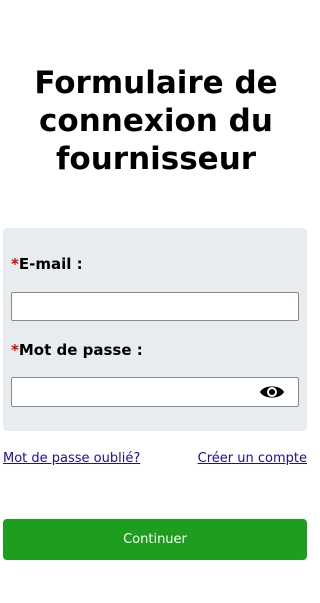 The width and height of the screenshot is (320, 603). What do you see at coordinates (155, 539) in the screenshot?
I see `continue-button: Continuer` at bounding box center [155, 539].